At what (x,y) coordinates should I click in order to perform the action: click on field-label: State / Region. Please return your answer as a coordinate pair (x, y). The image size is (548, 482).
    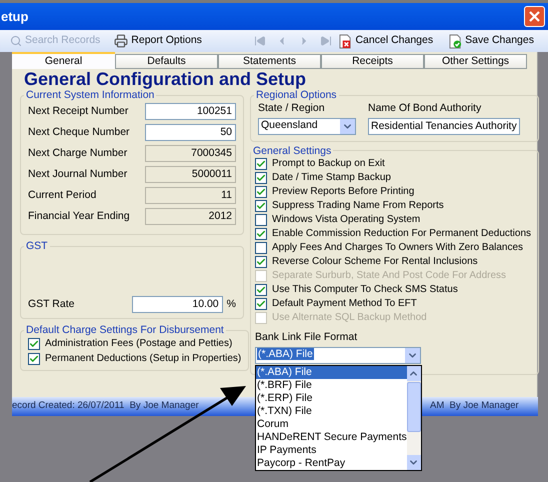
    Looking at the image, I should click on (292, 108).